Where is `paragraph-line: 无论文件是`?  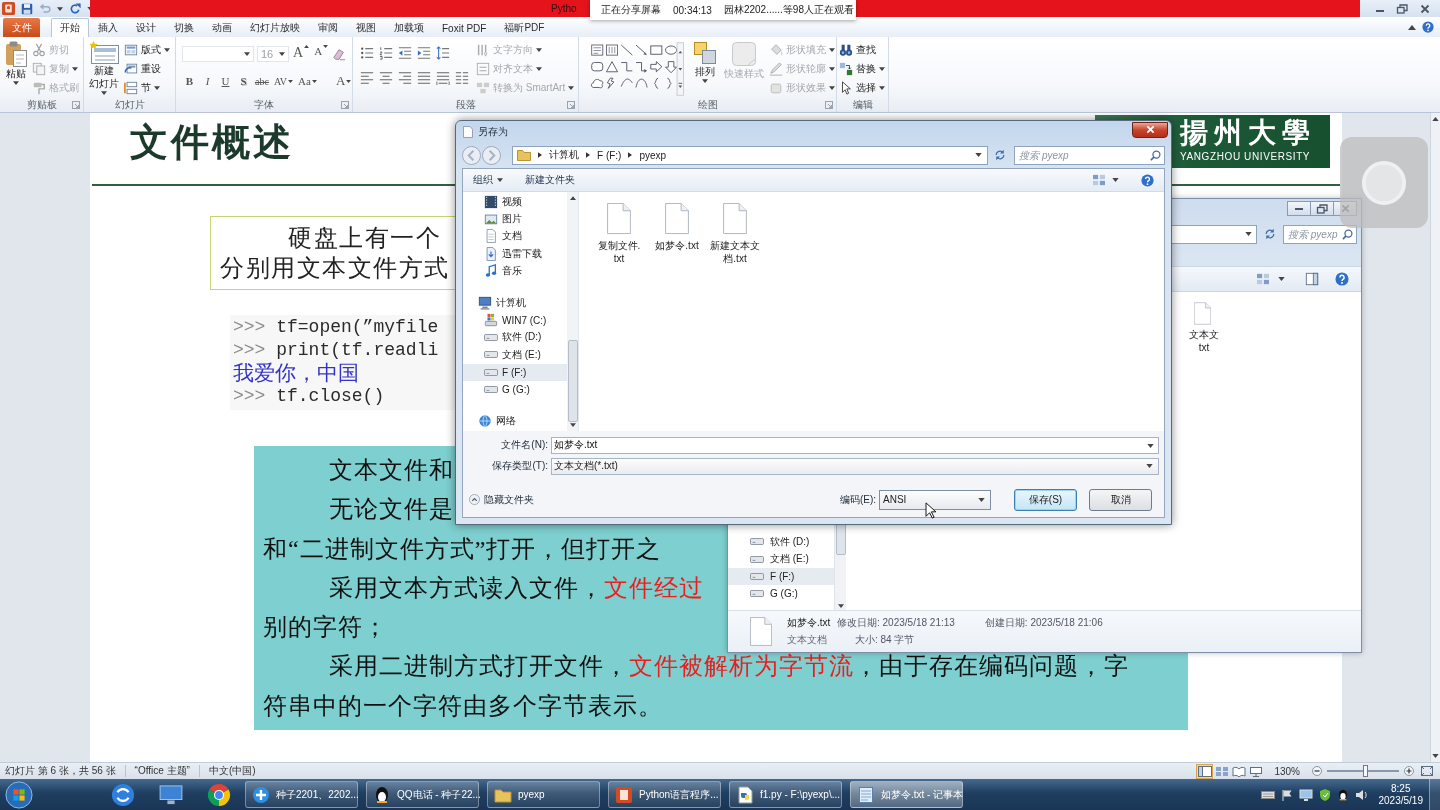
paragraph-line: 无论文件是 is located at coordinates (391, 510).